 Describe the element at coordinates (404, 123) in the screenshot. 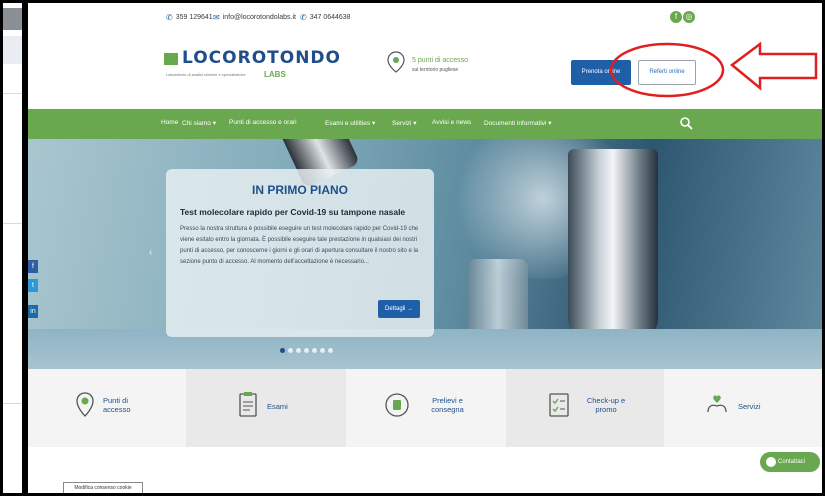

I see `nav-item-servizi: Servizi ▾` at that location.